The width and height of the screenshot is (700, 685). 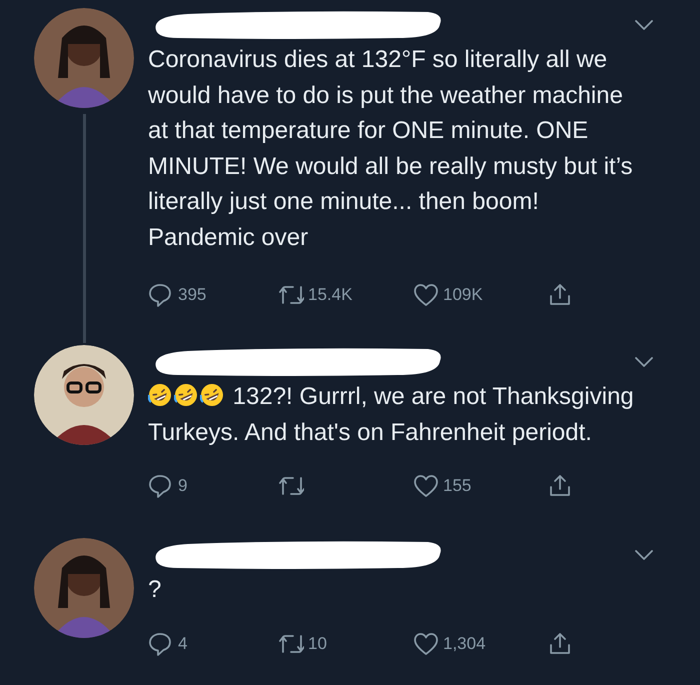 I want to click on like-count: 155, so click(x=457, y=486).